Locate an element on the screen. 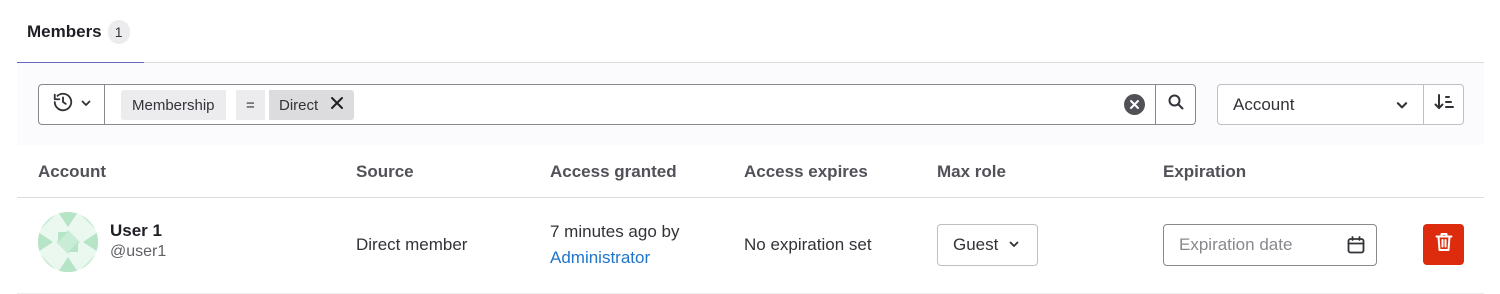 This screenshot has height=294, width=1500. close-icon is located at coordinates (337, 105).